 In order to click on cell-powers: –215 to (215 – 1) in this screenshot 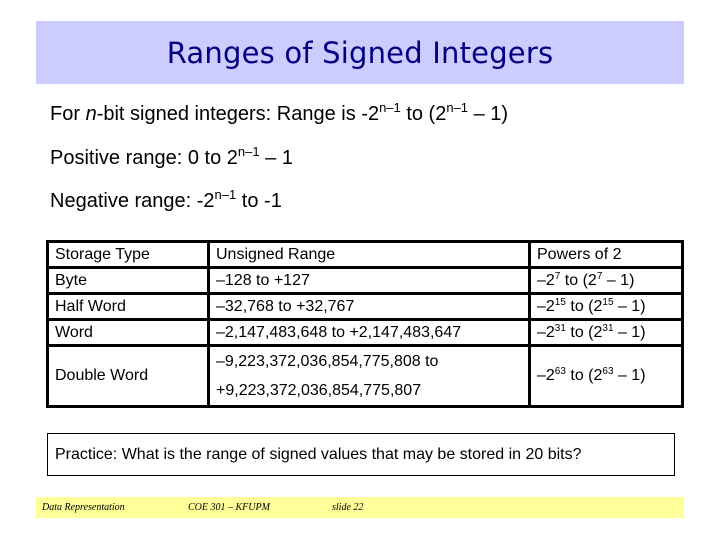, I will do `click(606, 306)`.